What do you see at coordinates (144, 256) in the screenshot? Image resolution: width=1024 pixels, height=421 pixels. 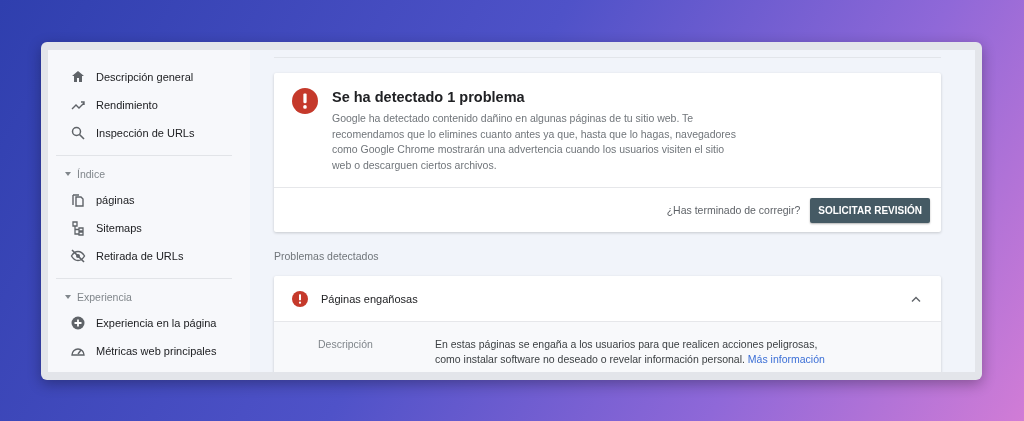 I see `nav-item: Retirada de URLs` at bounding box center [144, 256].